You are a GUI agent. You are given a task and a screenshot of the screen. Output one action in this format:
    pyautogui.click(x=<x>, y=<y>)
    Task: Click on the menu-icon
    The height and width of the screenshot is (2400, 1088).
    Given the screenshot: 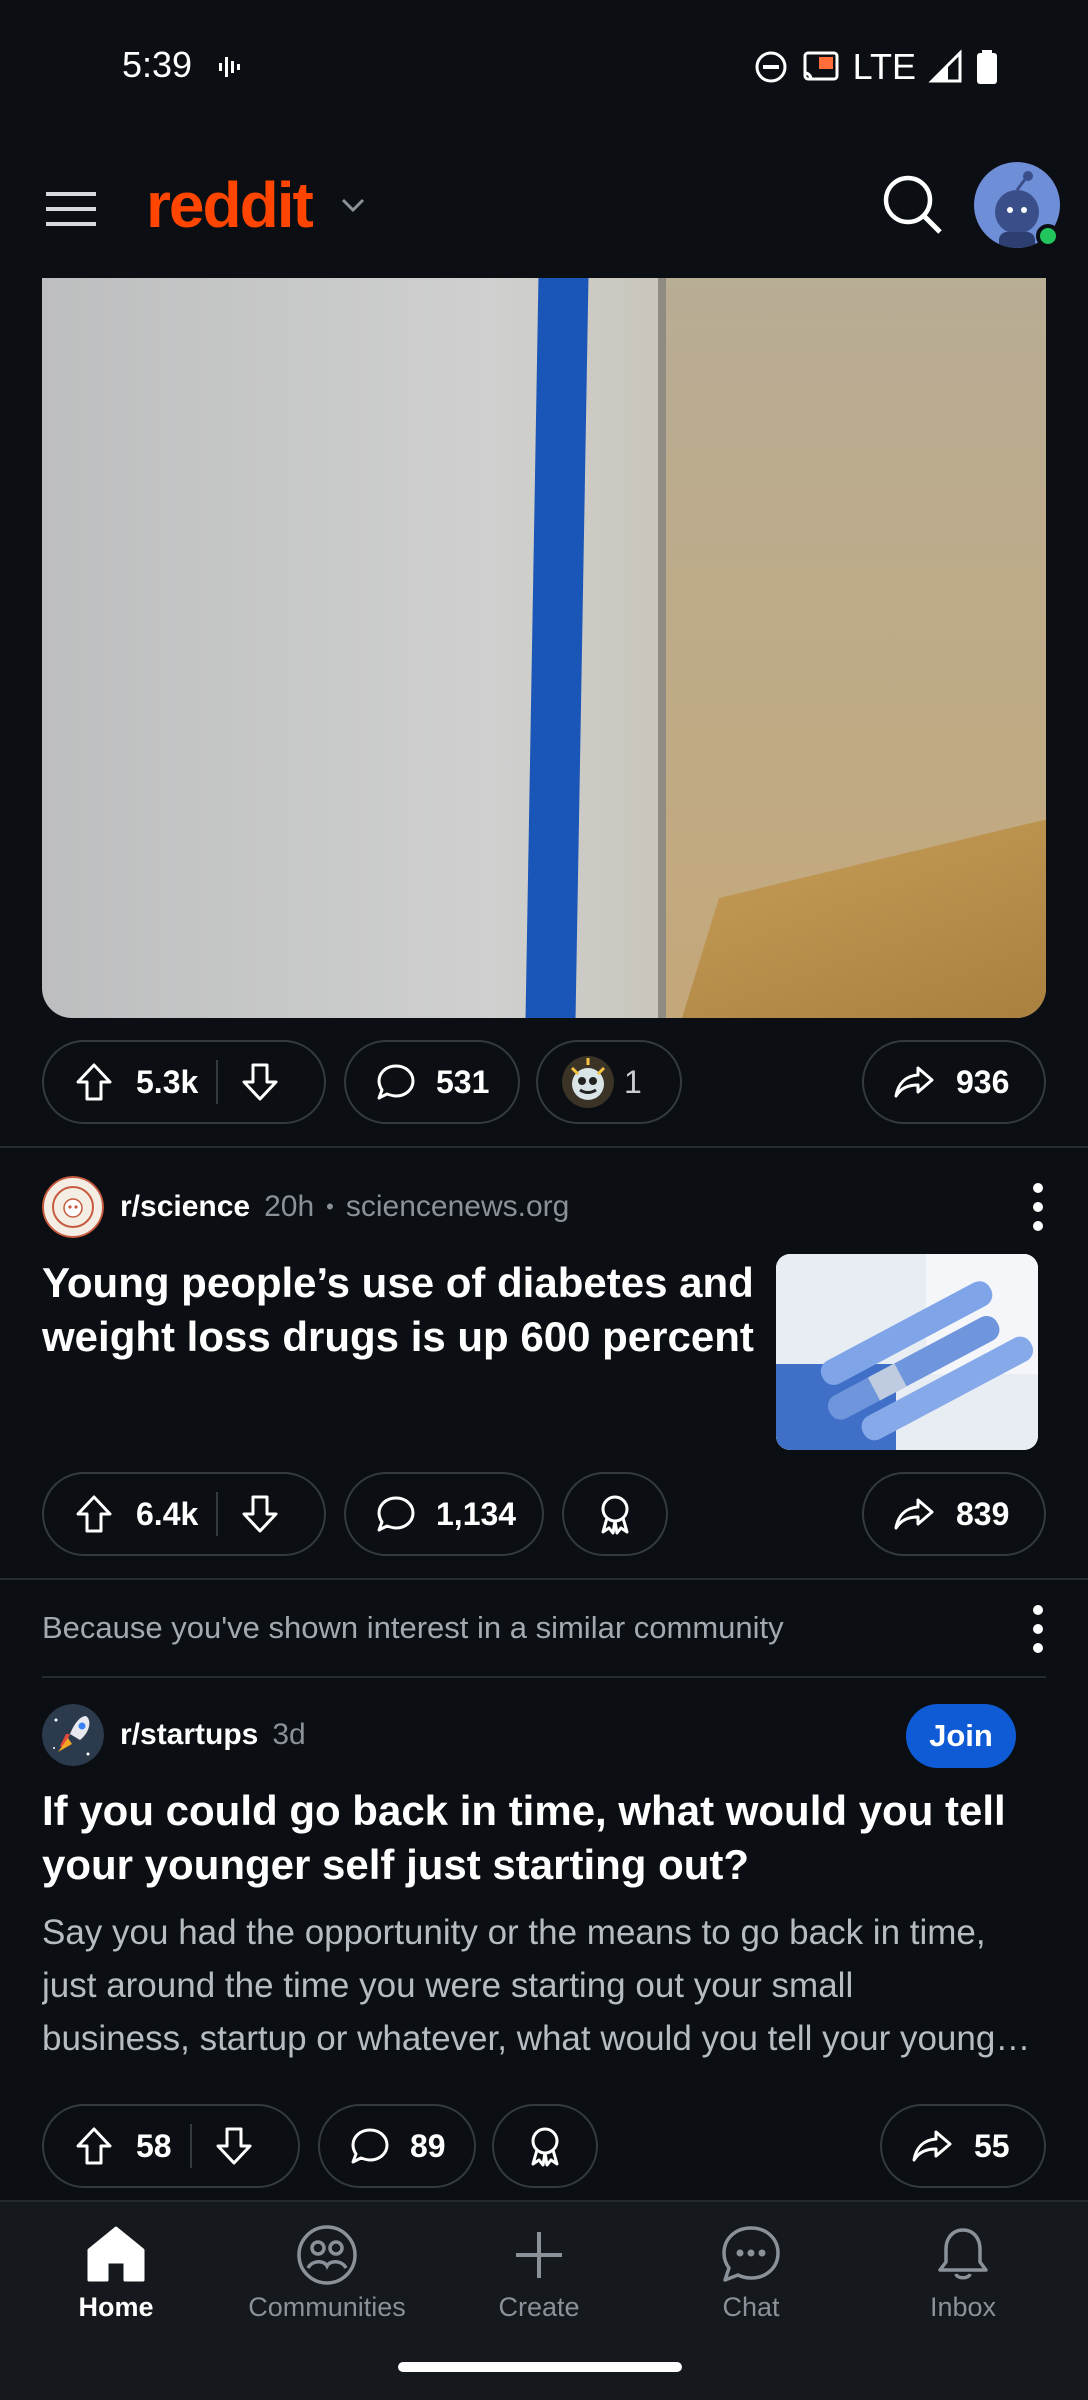 What is the action you would take?
    pyautogui.click(x=71, y=209)
    